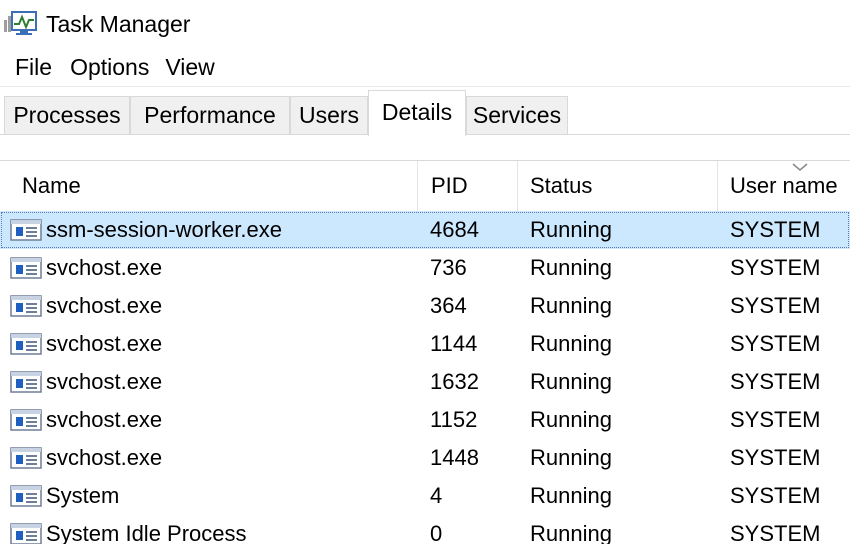  I want to click on task-manager-icon, so click(20, 23).